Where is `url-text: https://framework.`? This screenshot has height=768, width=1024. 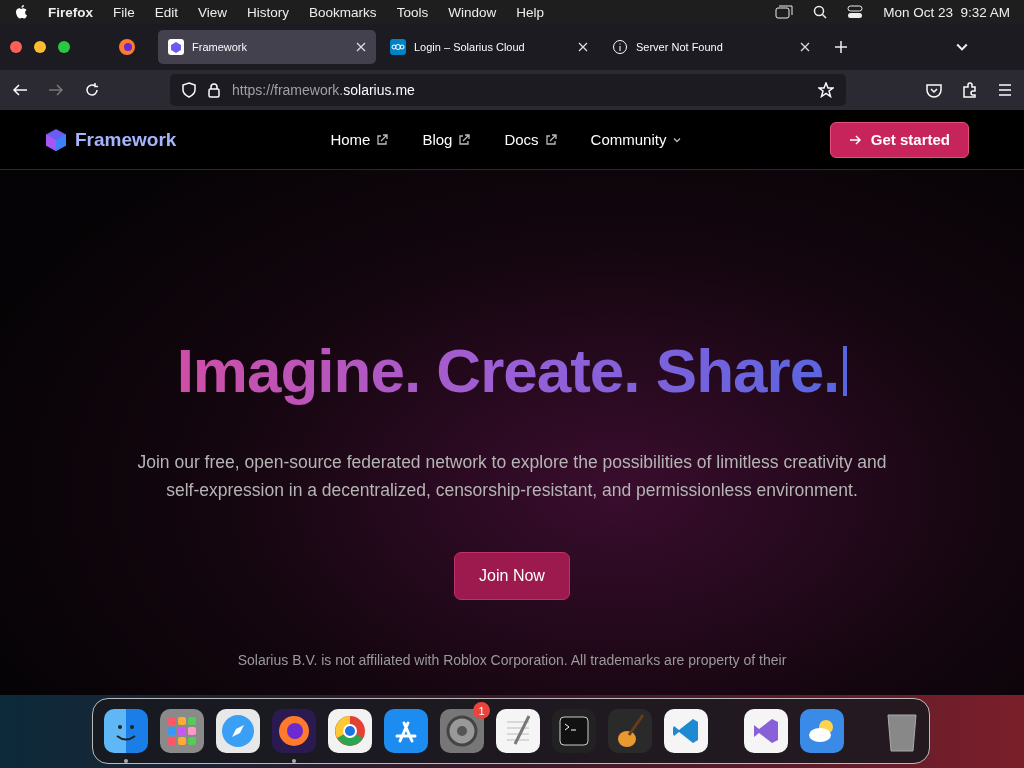 url-text: https://framework. is located at coordinates (288, 90).